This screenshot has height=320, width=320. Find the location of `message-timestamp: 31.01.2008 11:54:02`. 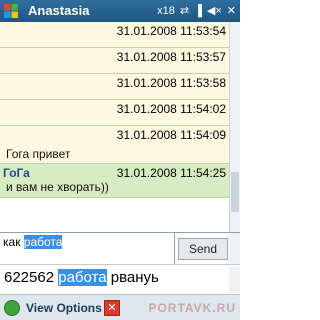

message-timestamp: 31.01.2008 11:54:02 is located at coordinates (171, 109).